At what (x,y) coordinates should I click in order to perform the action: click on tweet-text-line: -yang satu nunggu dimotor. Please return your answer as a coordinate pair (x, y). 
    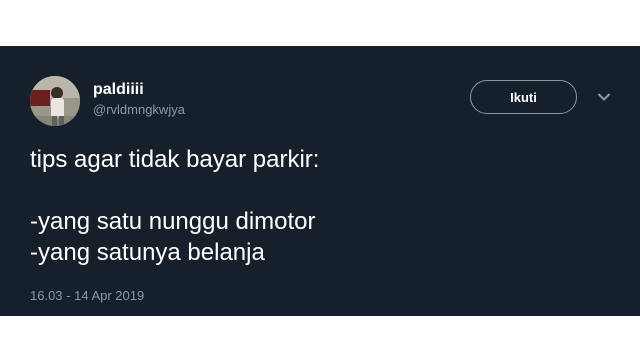
    Looking at the image, I should click on (173, 221).